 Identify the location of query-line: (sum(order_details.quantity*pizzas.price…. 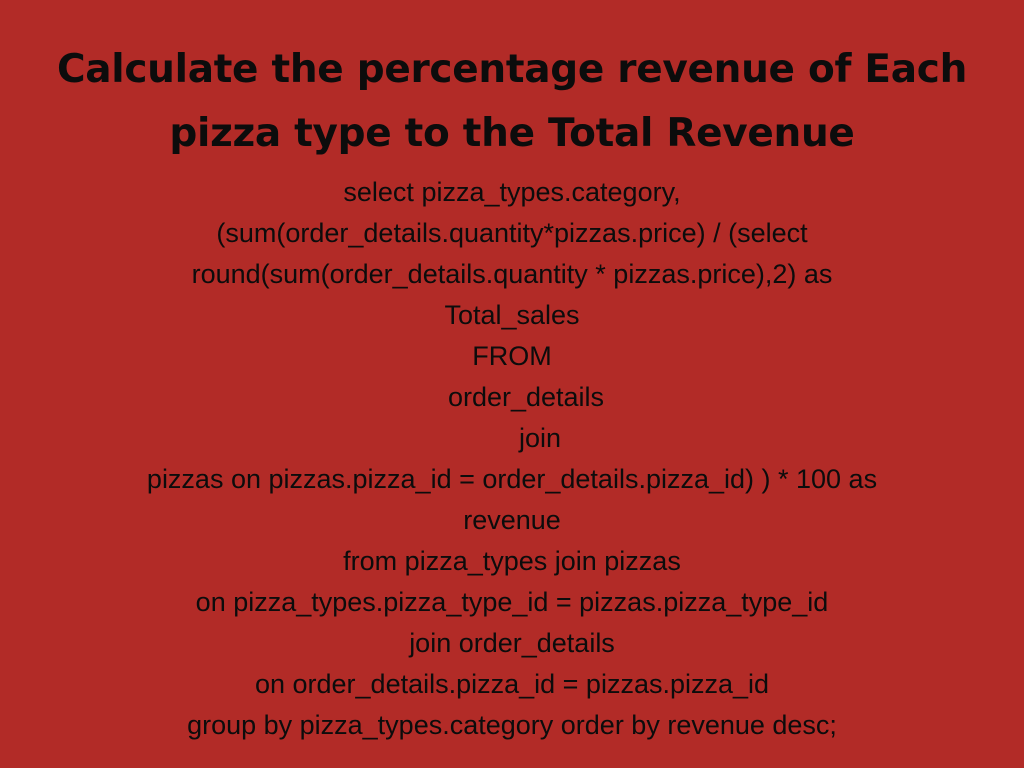
(512, 233).